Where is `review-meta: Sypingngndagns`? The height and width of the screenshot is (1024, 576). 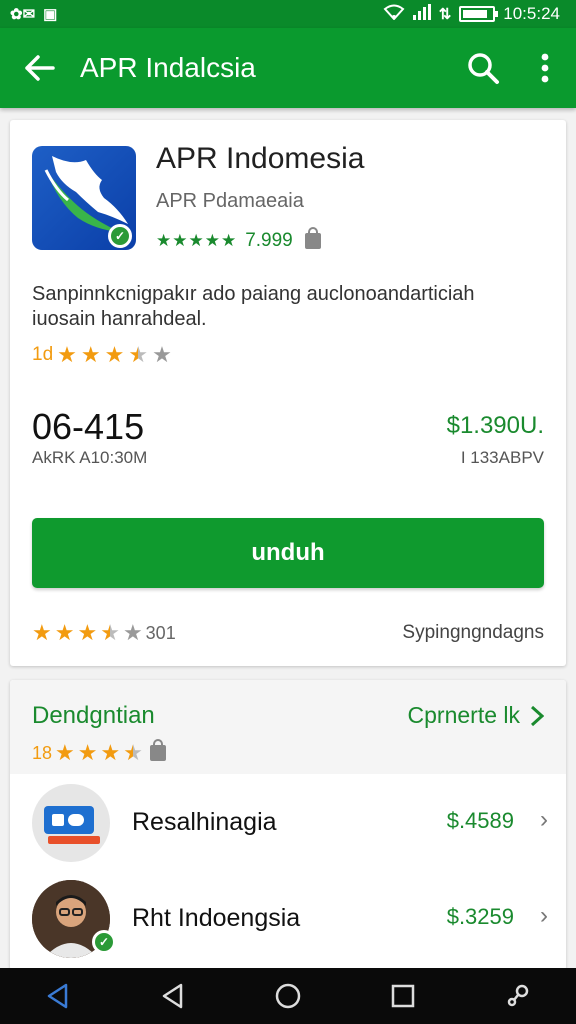 review-meta: Sypingngndagns is located at coordinates (473, 633).